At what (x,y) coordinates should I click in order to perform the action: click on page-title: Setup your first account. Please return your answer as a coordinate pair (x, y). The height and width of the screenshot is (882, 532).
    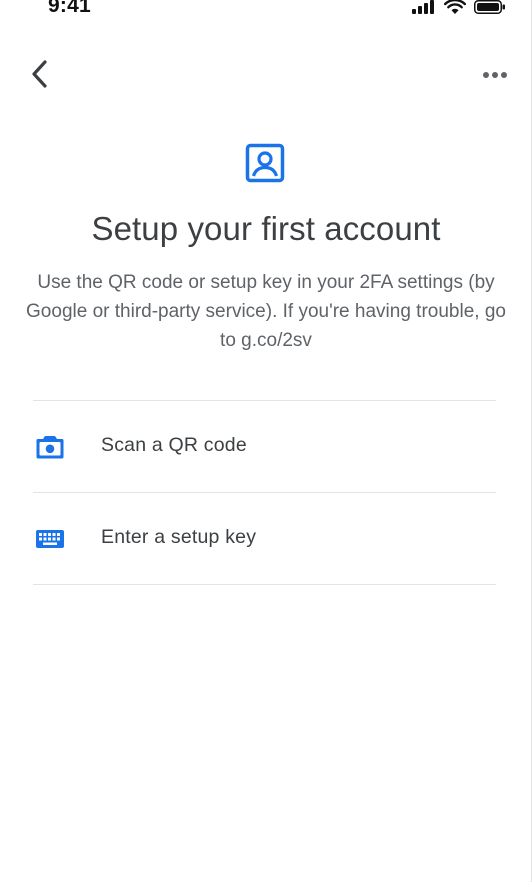
    Looking at the image, I should click on (266, 228).